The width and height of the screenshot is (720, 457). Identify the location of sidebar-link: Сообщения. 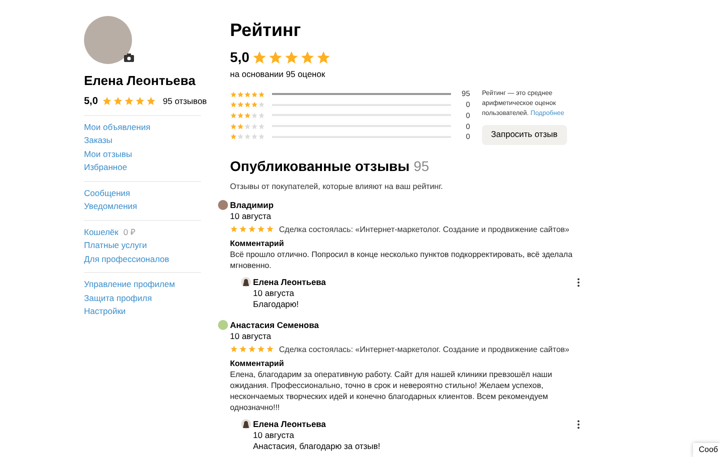
(107, 193).